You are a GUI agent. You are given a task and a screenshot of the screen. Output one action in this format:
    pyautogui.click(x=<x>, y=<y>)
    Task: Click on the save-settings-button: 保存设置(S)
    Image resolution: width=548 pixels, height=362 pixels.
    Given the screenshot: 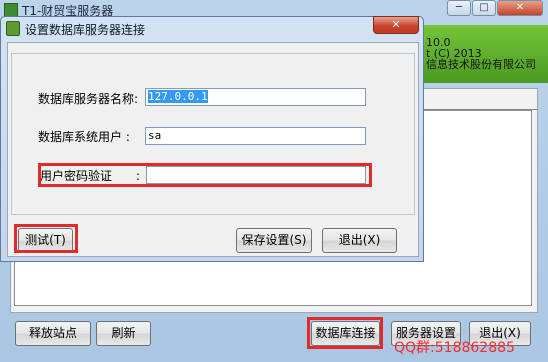 What is the action you would take?
    pyautogui.click(x=274, y=240)
    